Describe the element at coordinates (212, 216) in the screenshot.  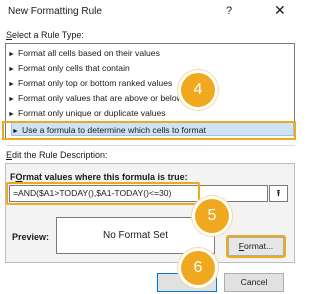
I see `step-5-badge: 5` at that location.